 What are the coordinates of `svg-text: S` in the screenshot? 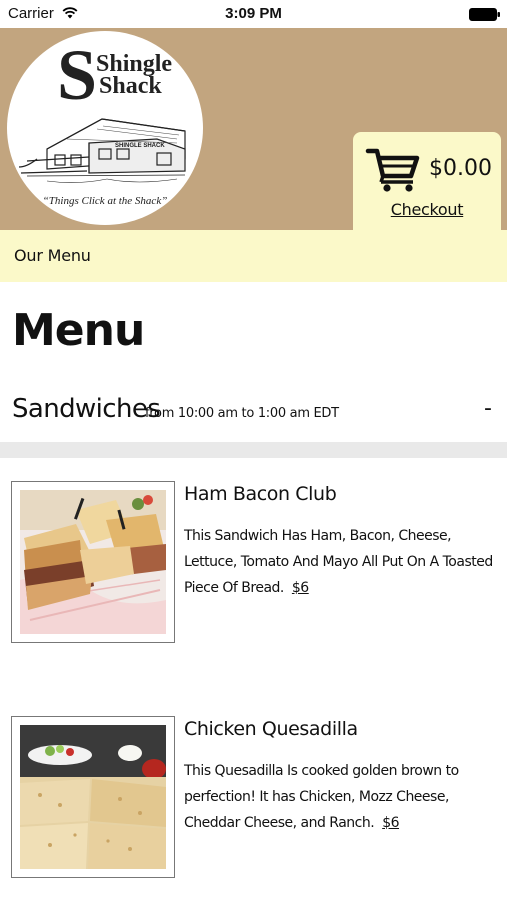 It's located at (77, 75).